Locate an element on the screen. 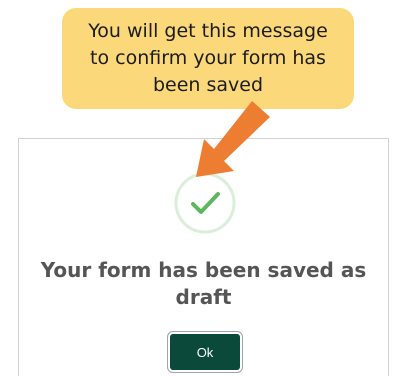 The image size is (398, 376). ok-button: Ok is located at coordinates (205, 352).